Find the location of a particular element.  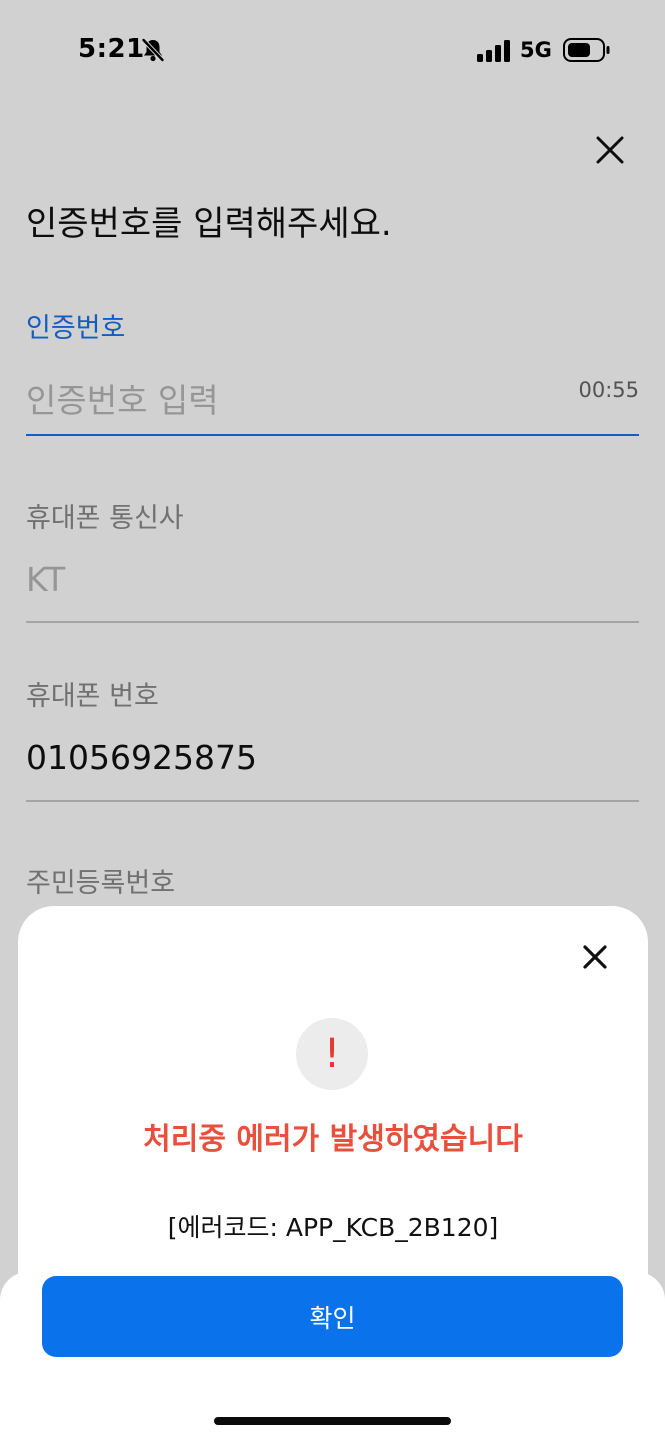

alert-symbol: ! is located at coordinates (332, 1054).